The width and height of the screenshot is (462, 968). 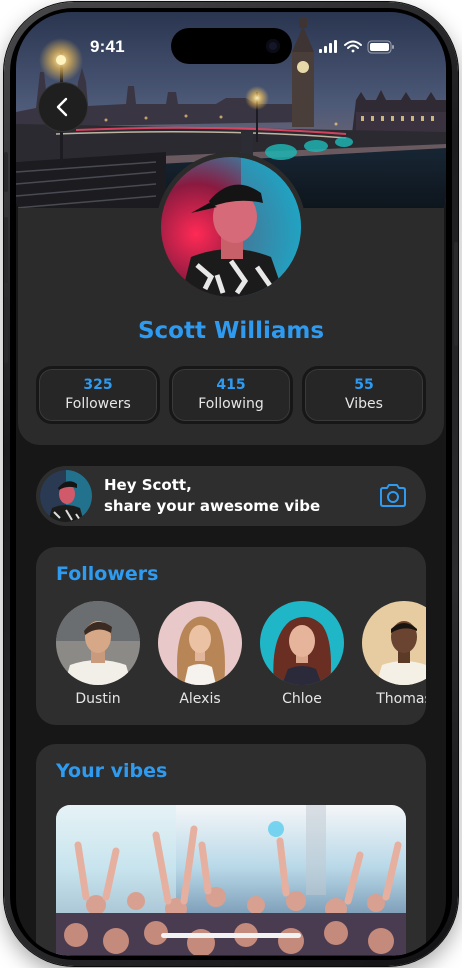 What do you see at coordinates (200, 699) in the screenshot?
I see `follower-name: Alexis` at bounding box center [200, 699].